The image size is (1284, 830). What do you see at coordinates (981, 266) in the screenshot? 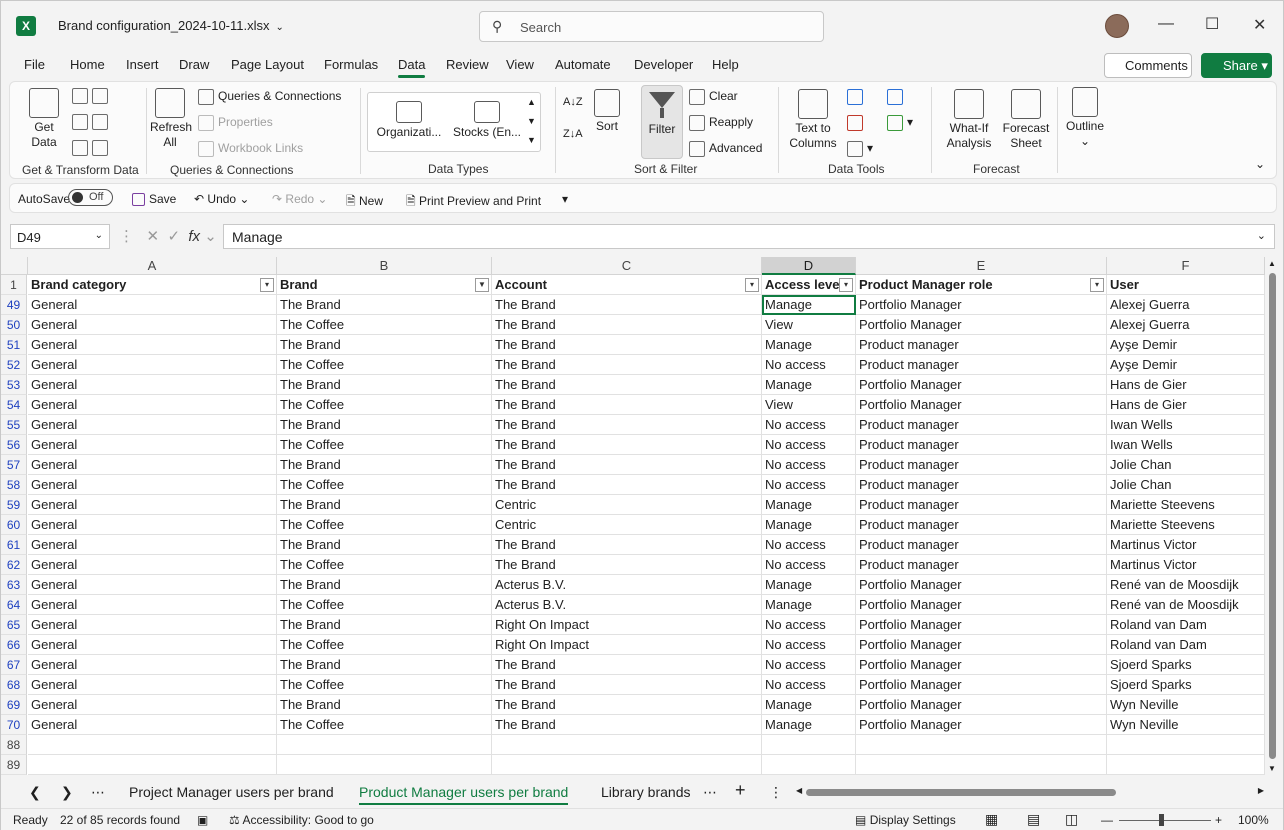
I see `column-header-e: E` at bounding box center [981, 266].